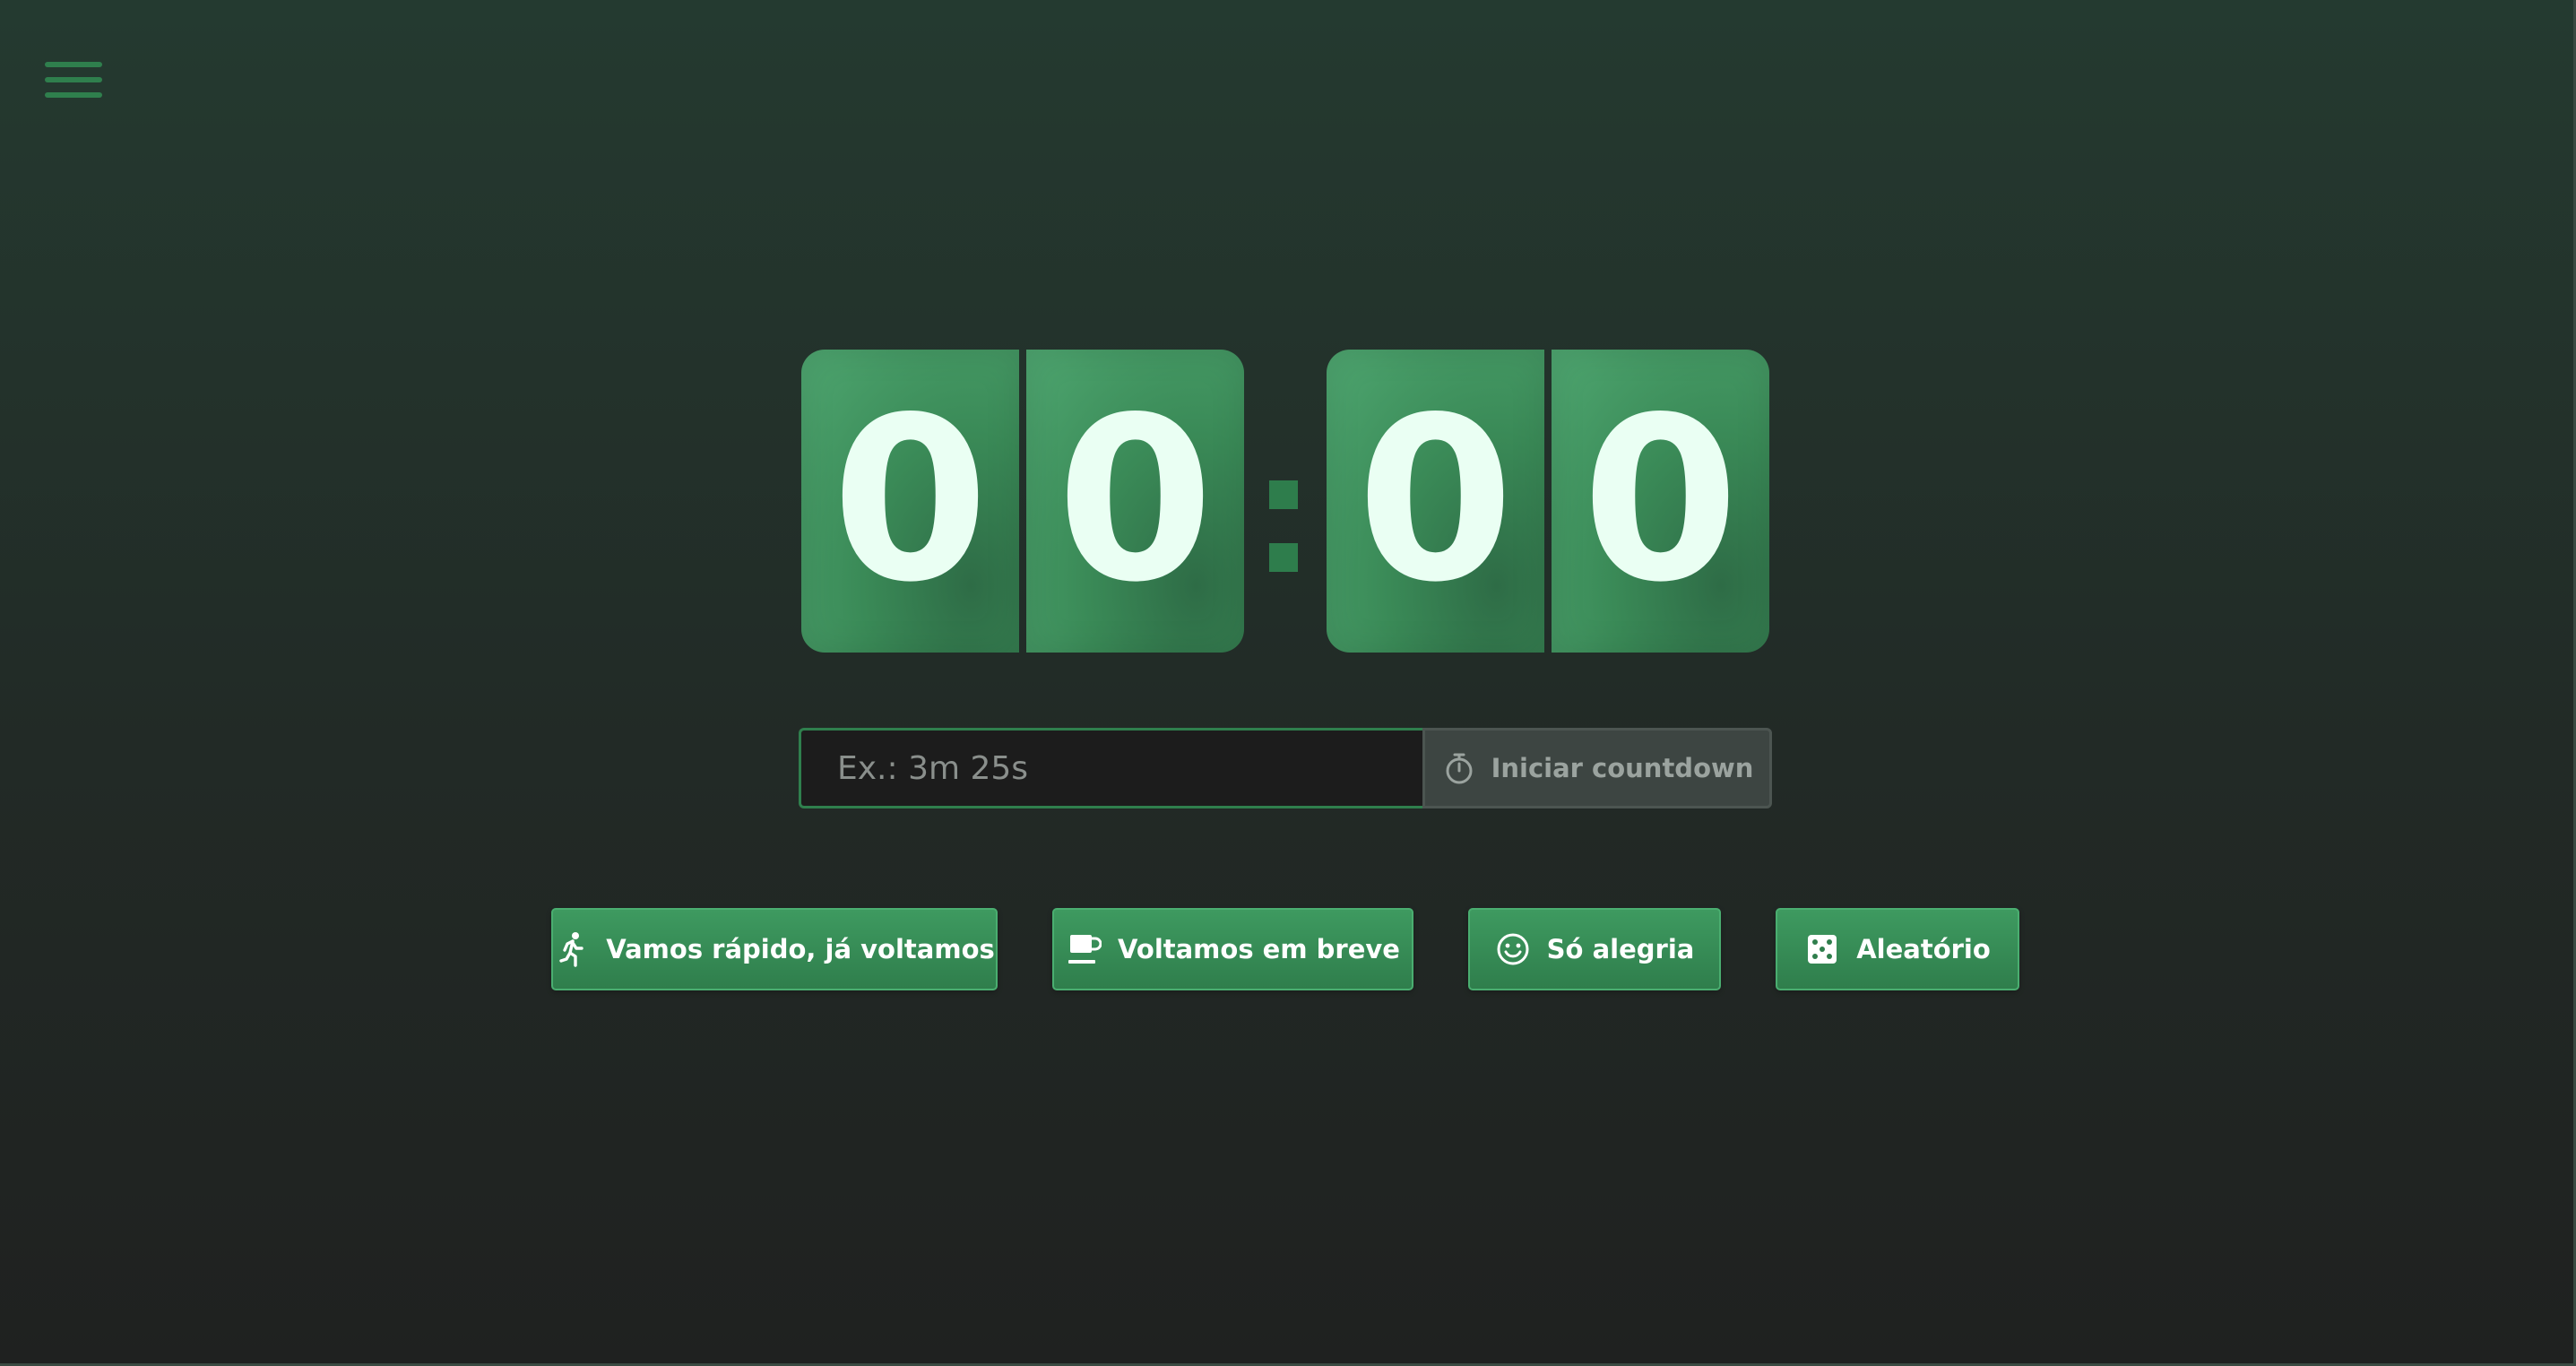 Image resolution: width=2576 pixels, height=1366 pixels. Describe the element at coordinates (1660, 502) in the screenshot. I see `seconds-ones-digit: 0` at that location.